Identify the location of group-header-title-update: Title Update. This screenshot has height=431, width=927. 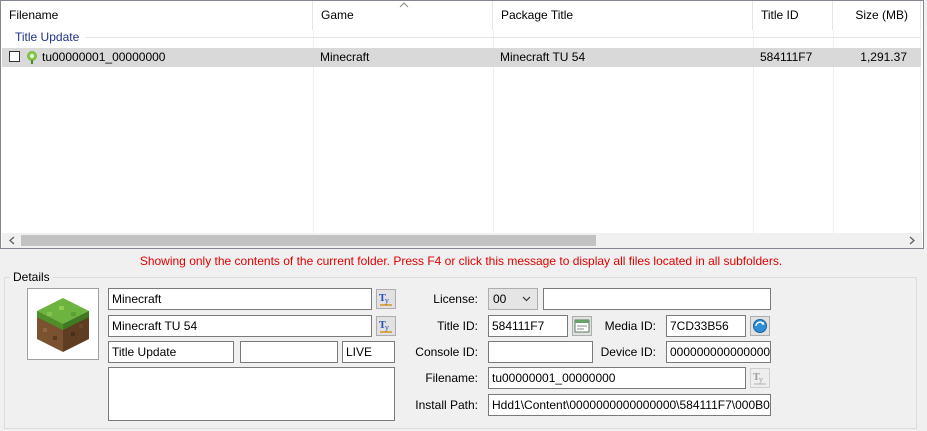
(47, 37).